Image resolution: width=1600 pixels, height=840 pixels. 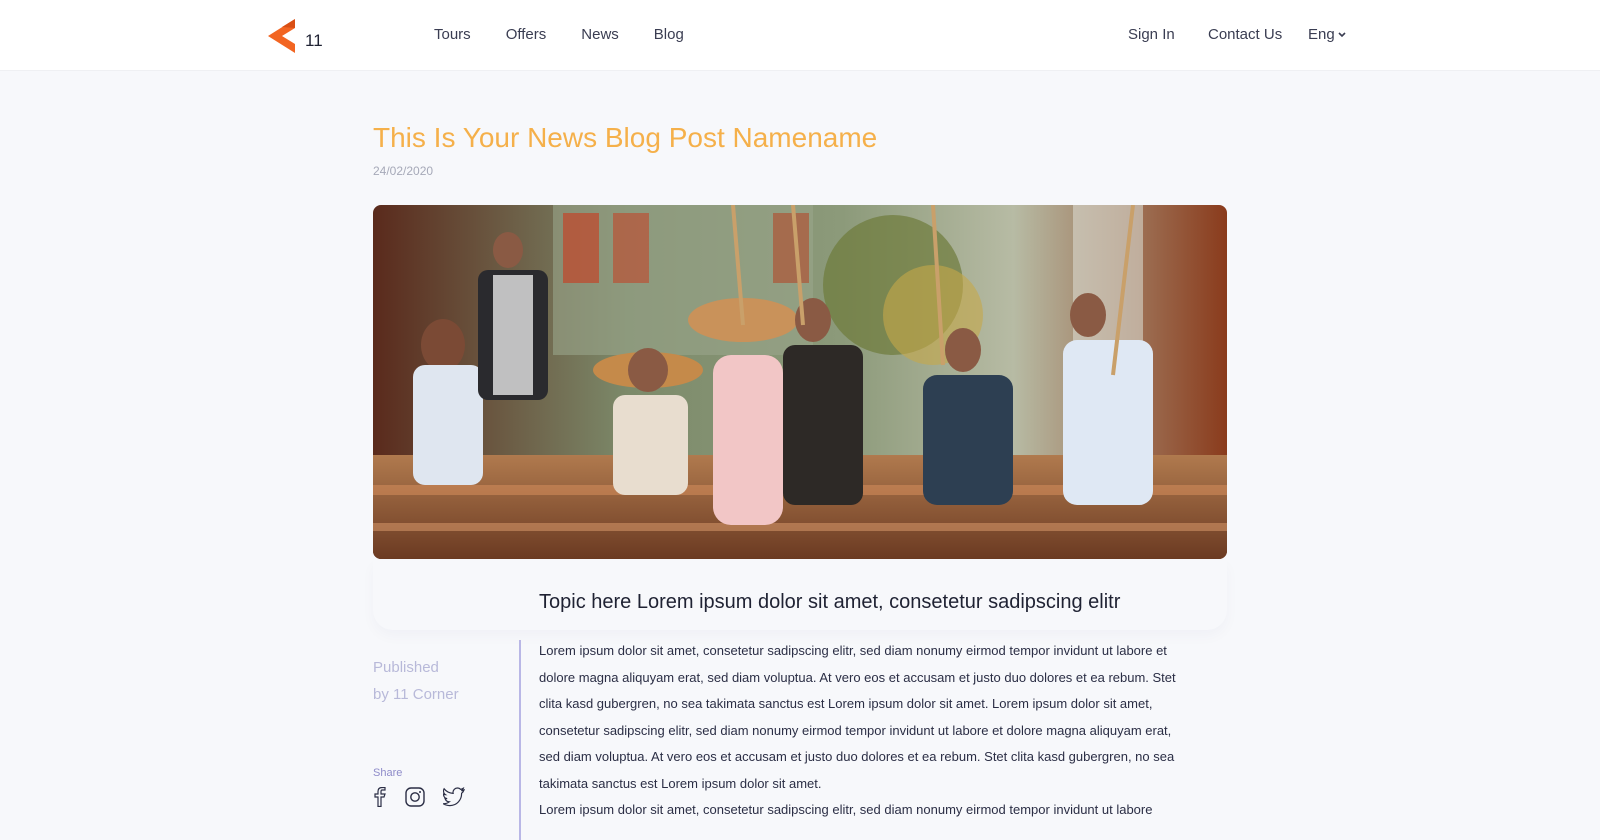 I want to click on nav-item-news: News, so click(x=600, y=34).